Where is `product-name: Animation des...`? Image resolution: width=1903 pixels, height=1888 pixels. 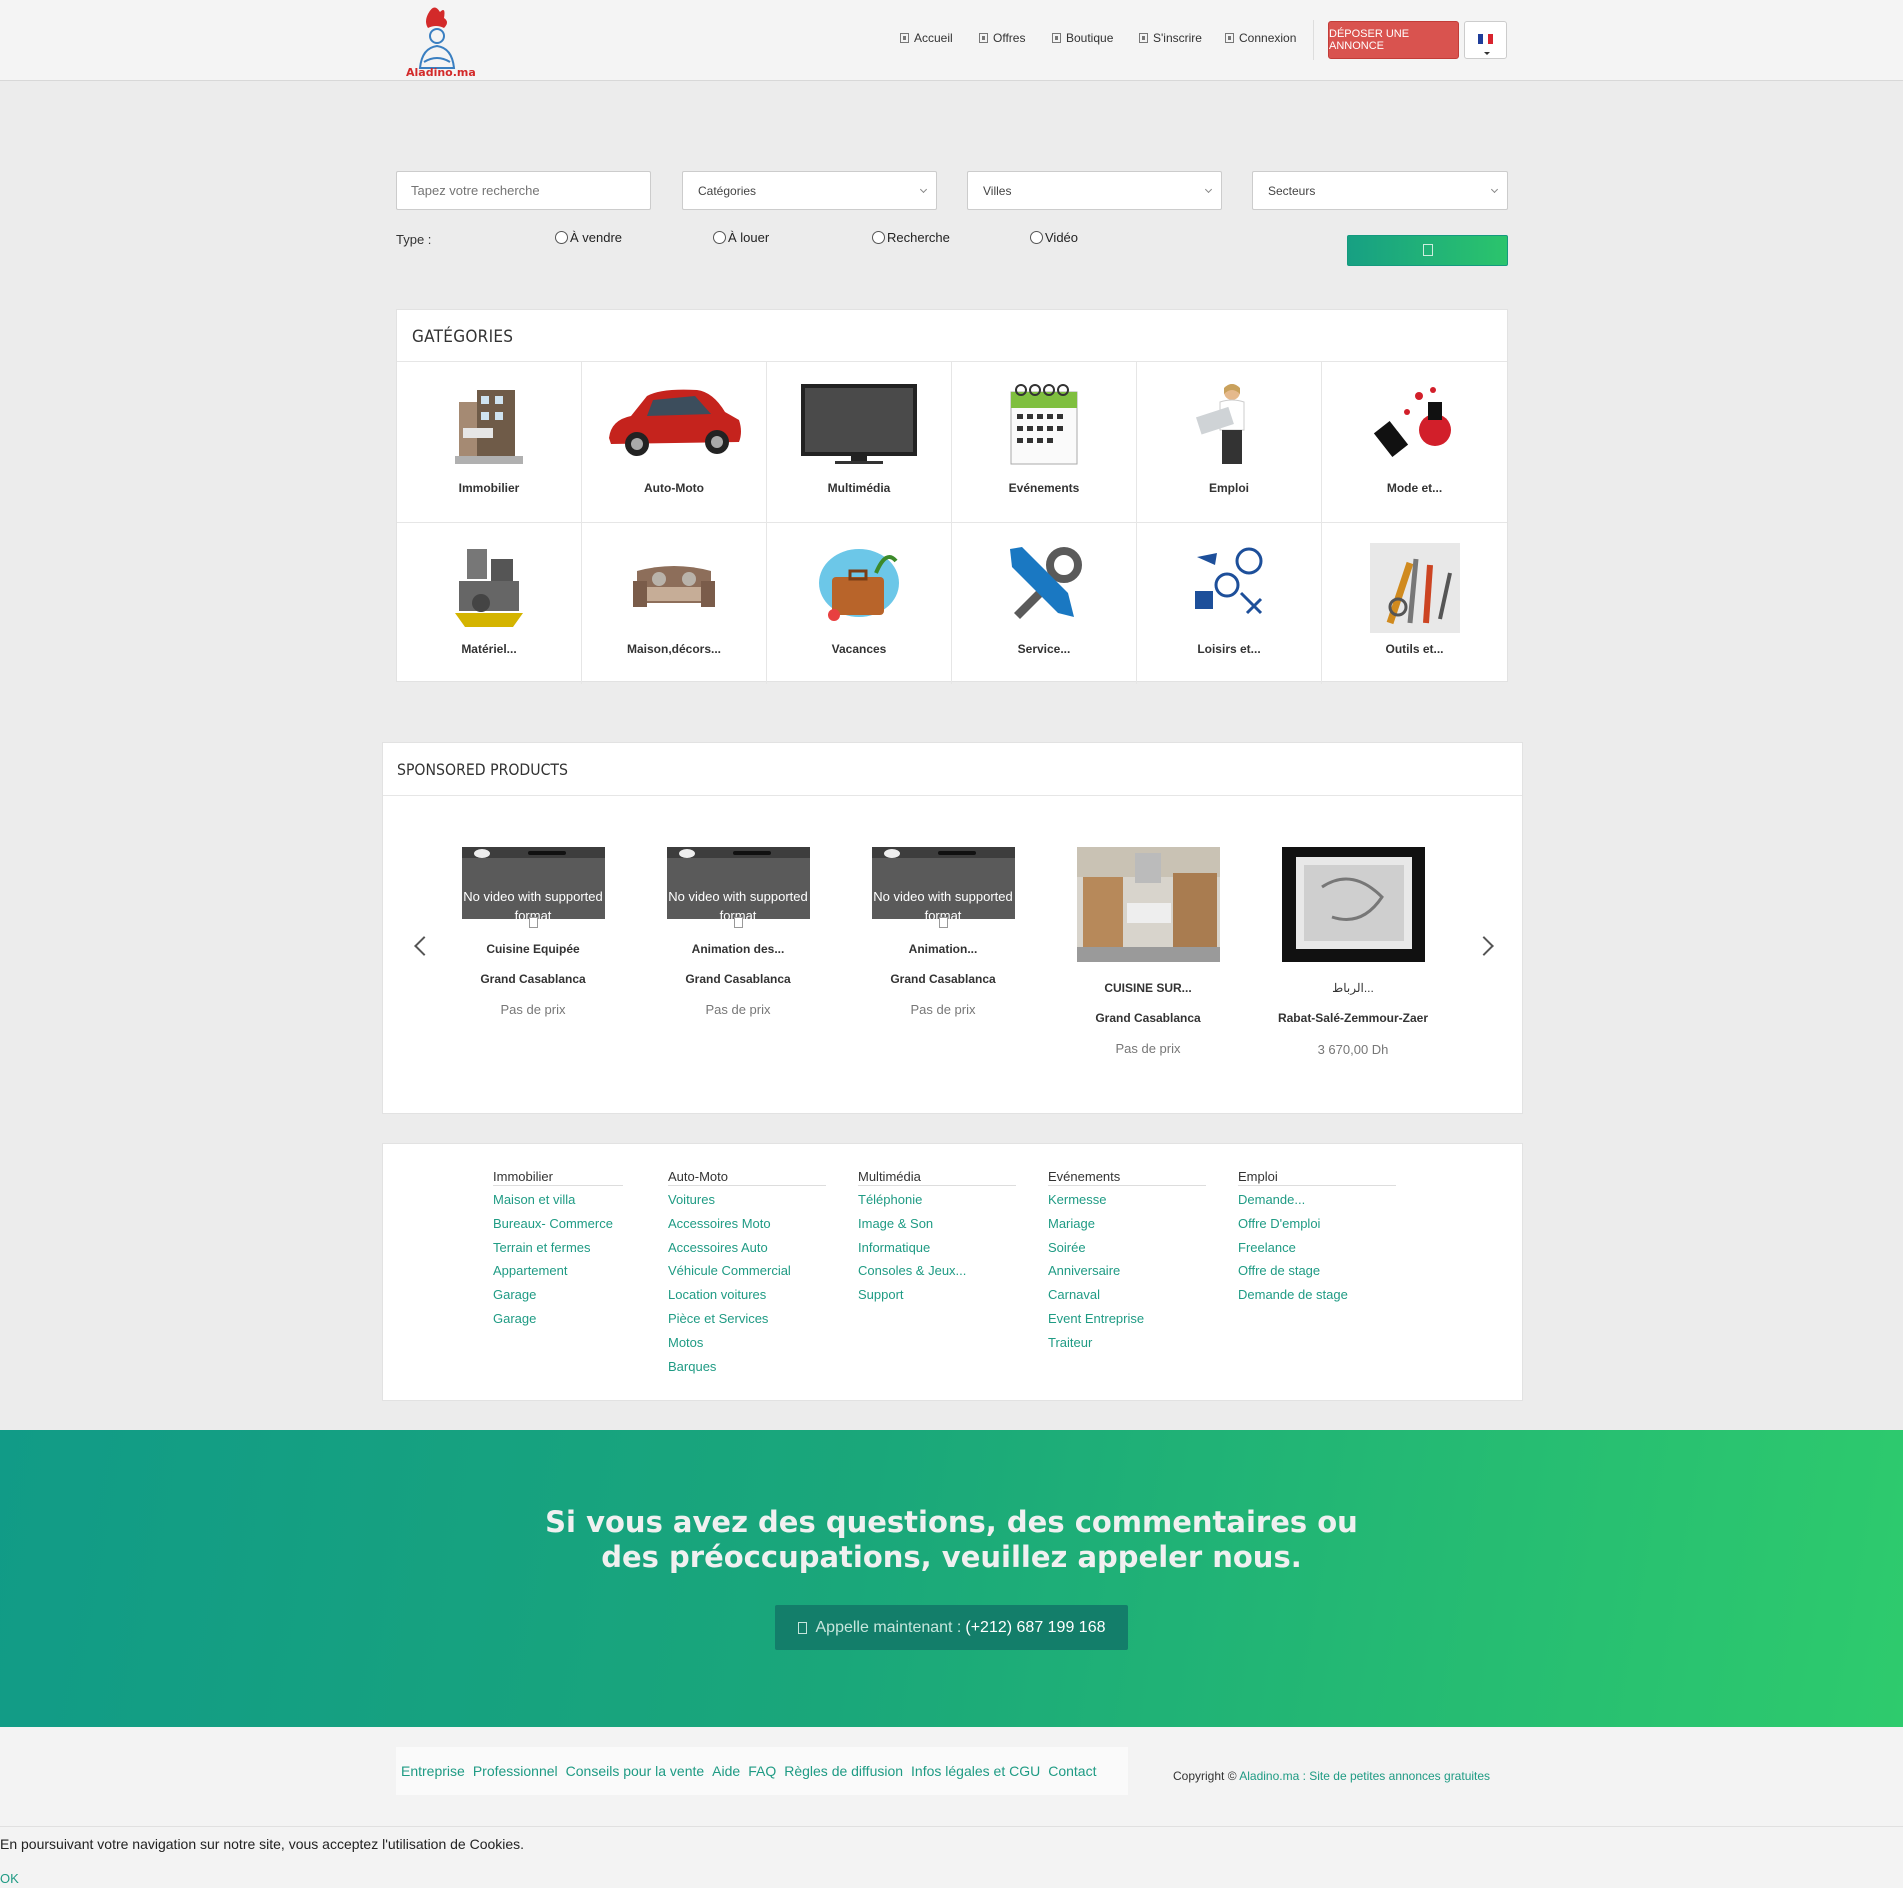 product-name: Animation des... is located at coordinates (738, 949).